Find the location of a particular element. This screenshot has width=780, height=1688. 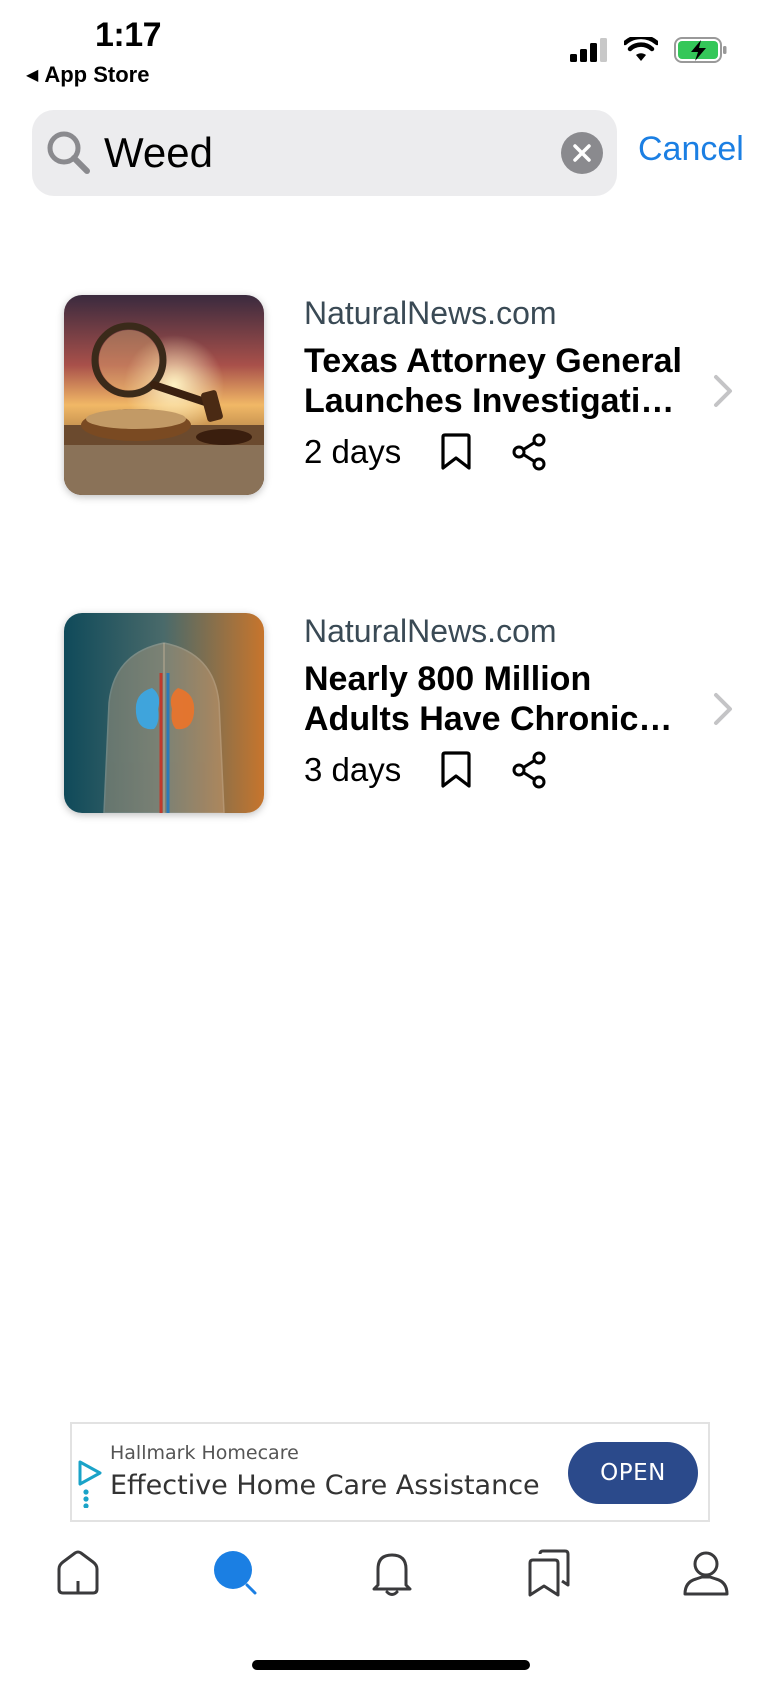

cellular-signal-icon is located at coordinates (588, 50).